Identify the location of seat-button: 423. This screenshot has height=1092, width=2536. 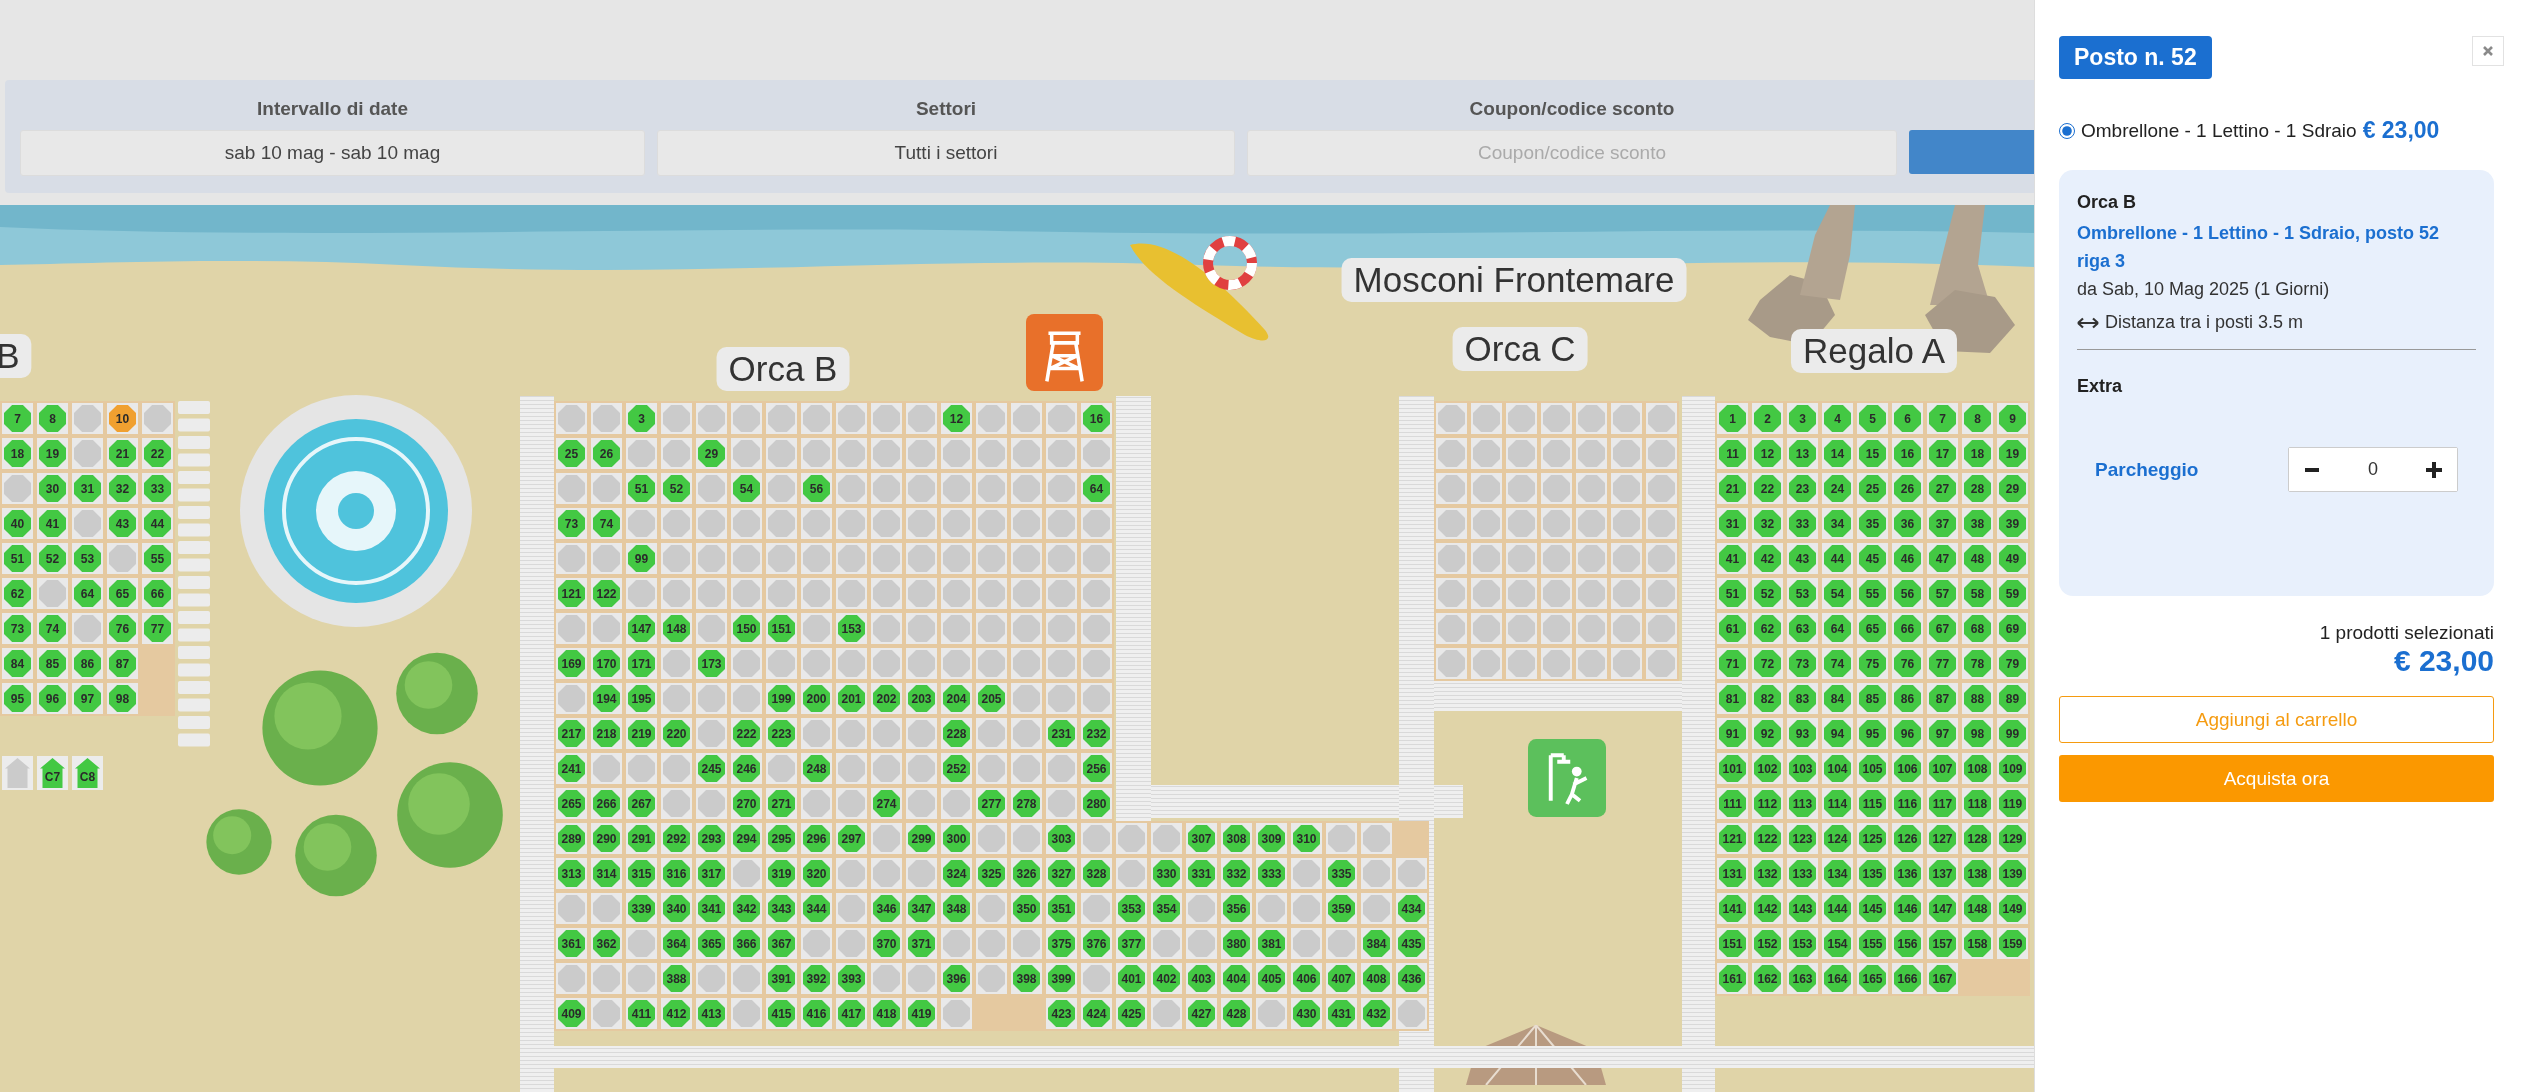
(1061, 1013).